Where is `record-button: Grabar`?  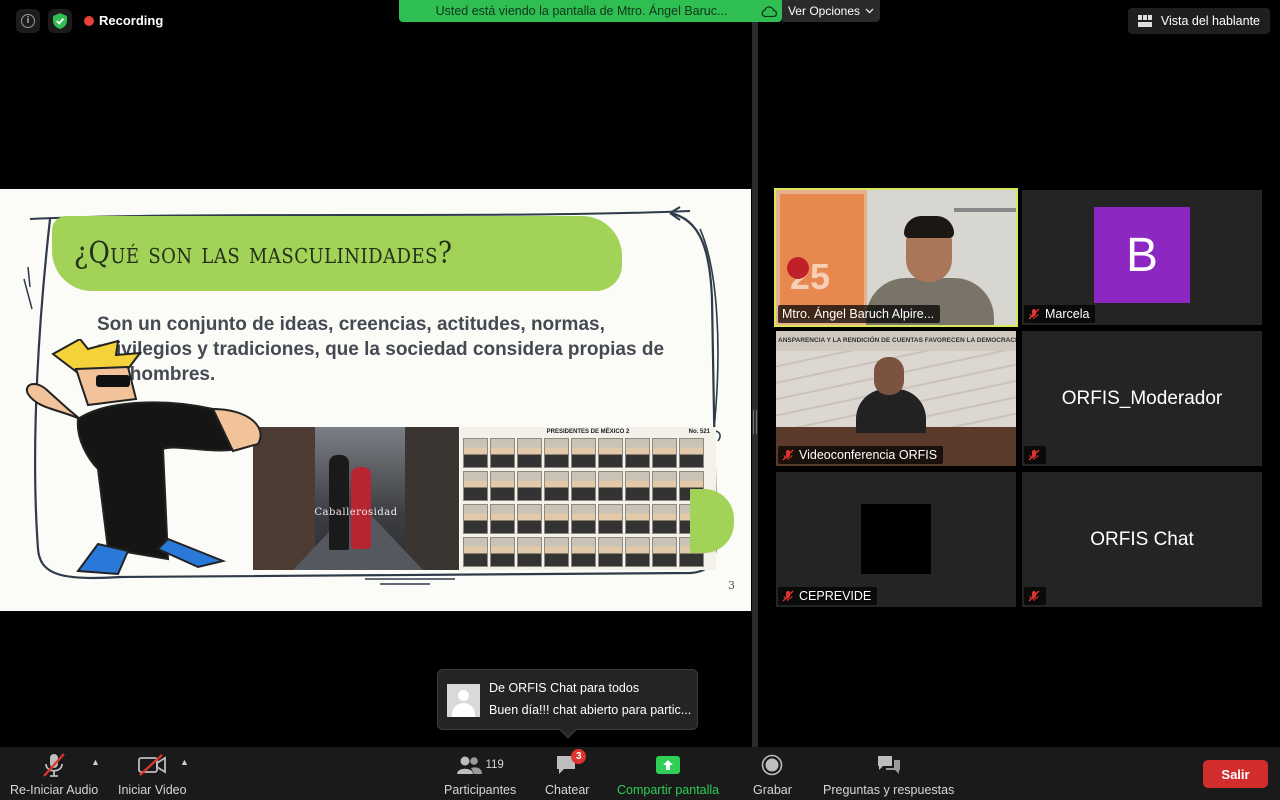 record-button: Grabar is located at coordinates (772, 774).